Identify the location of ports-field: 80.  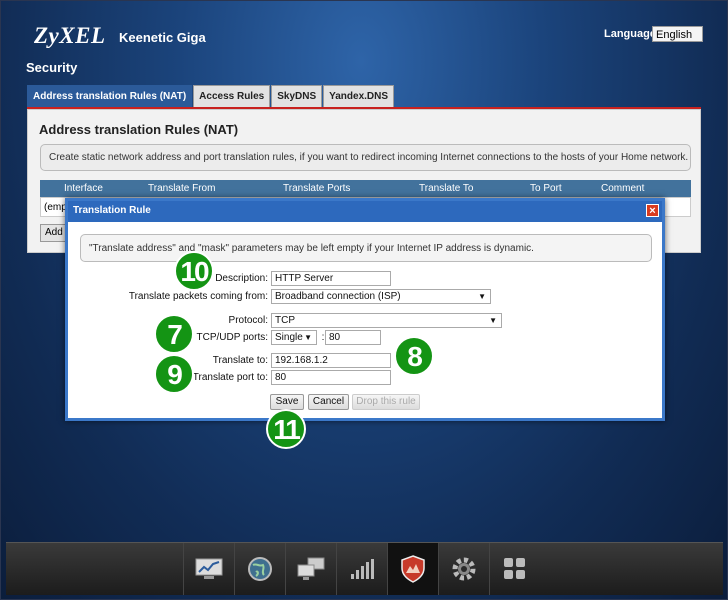
(353, 337).